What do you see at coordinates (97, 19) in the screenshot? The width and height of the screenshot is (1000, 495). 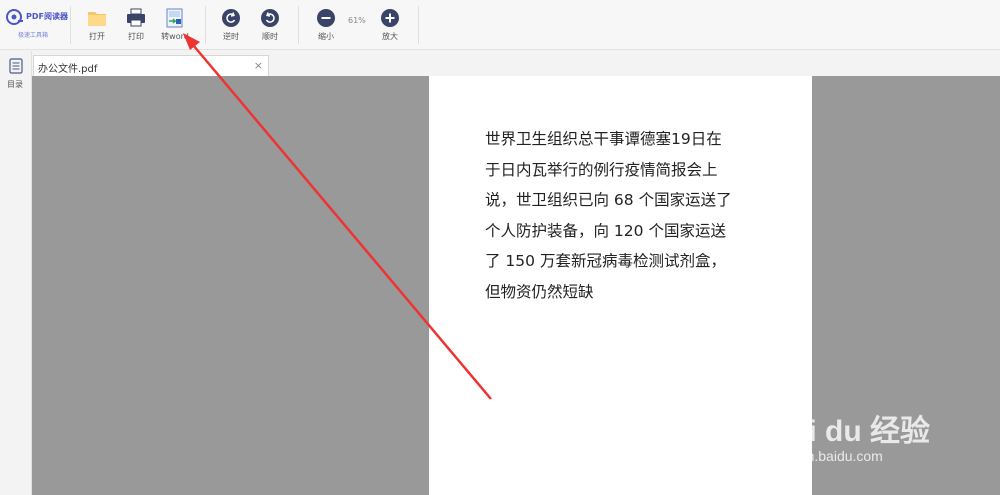 I see `folder-icon` at bounding box center [97, 19].